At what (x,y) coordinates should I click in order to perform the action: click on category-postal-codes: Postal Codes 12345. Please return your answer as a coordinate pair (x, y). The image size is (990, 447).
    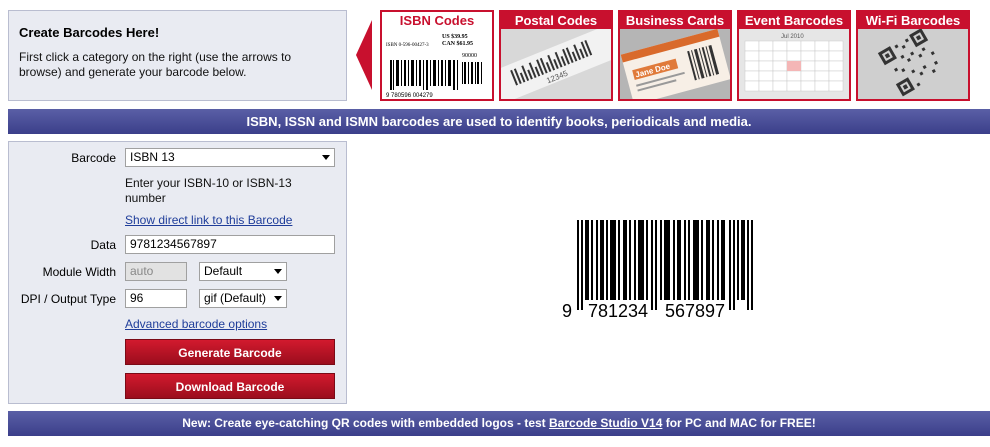
    Looking at the image, I should click on (556, 55).